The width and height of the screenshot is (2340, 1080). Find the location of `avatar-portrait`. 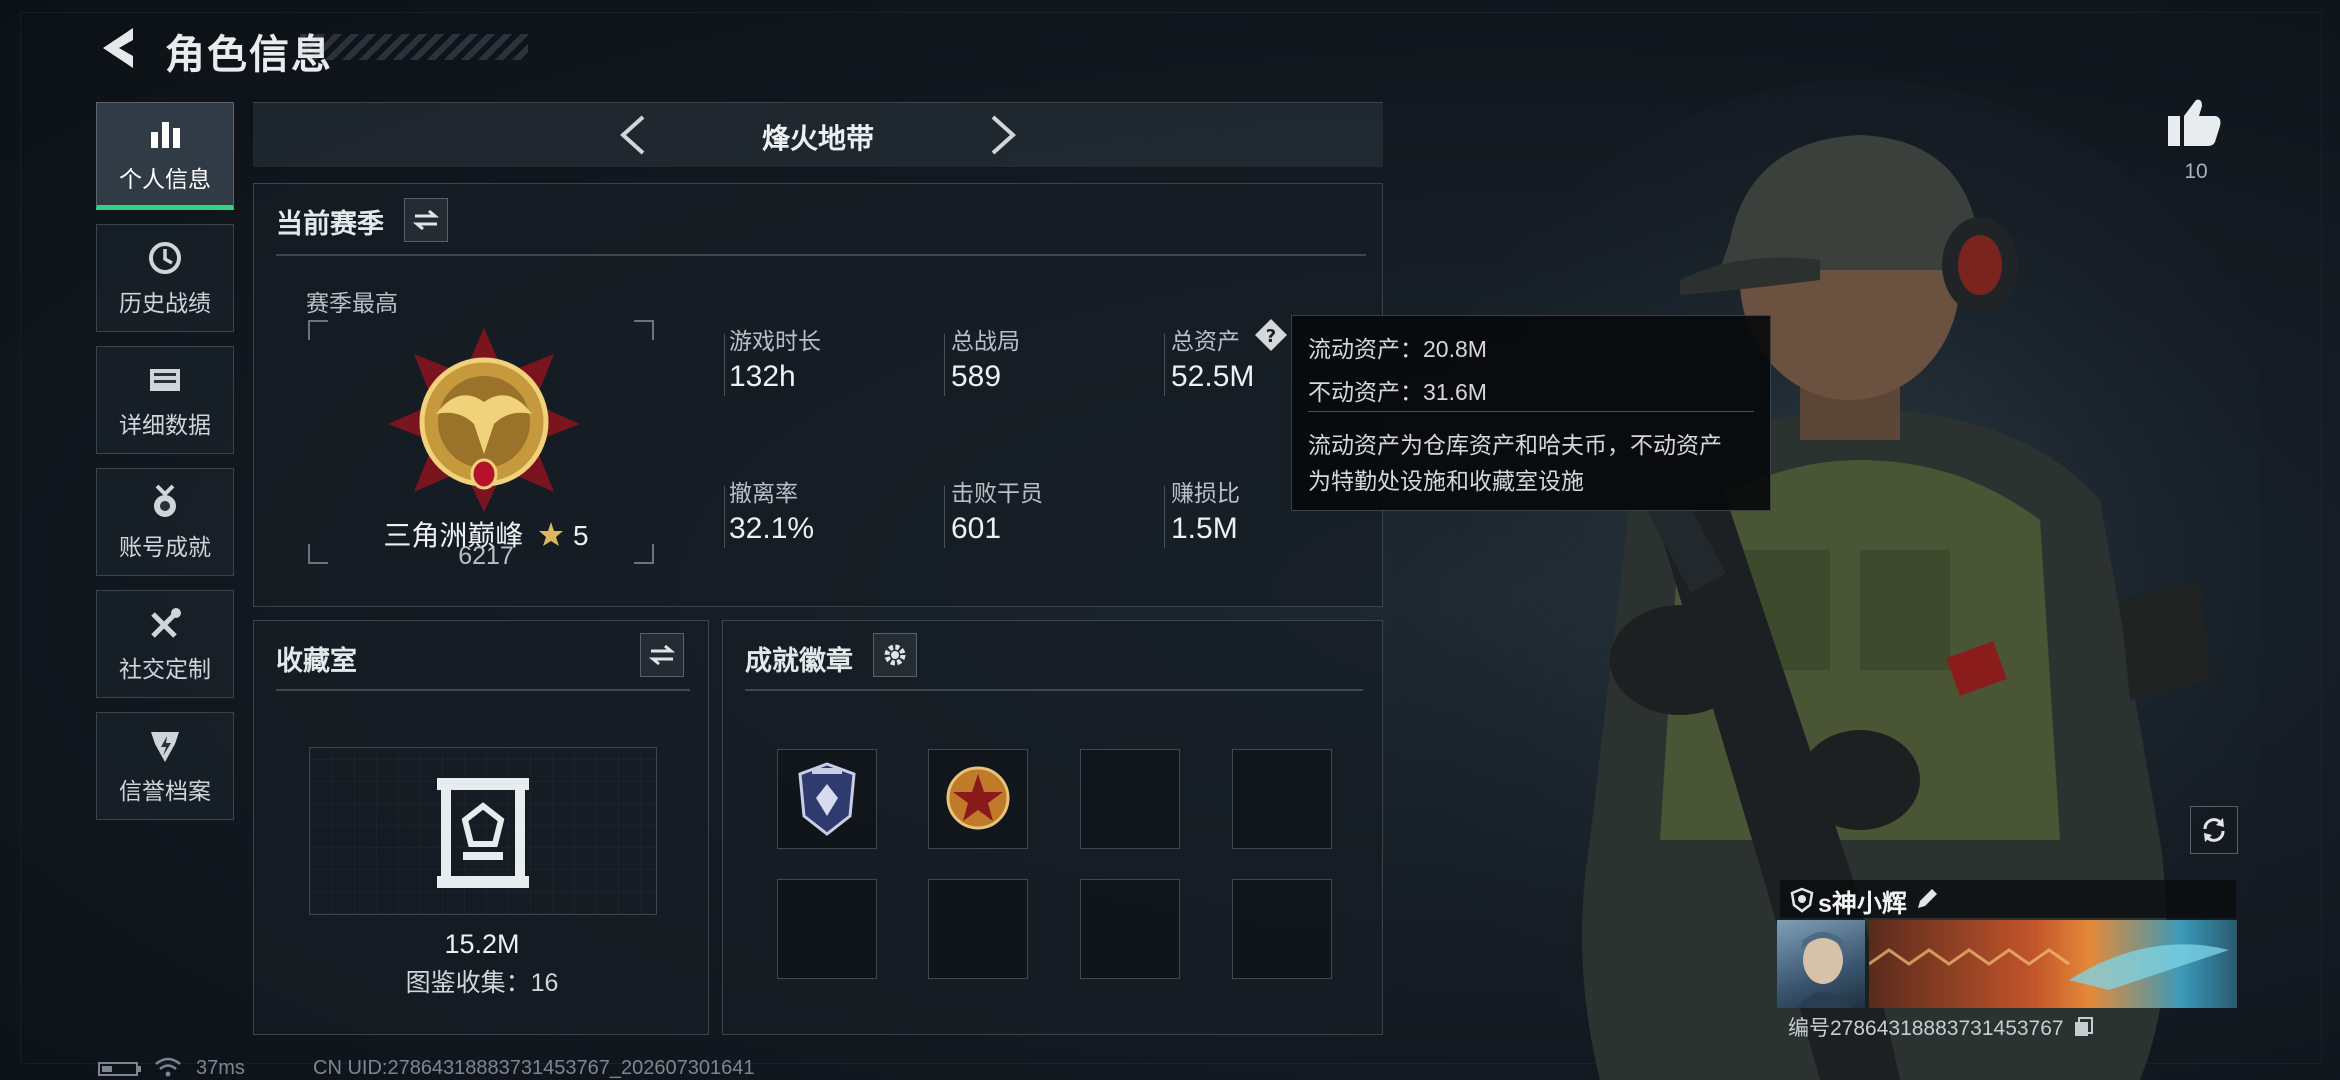

avatar-portrait is located at coordinates (1824, 970).